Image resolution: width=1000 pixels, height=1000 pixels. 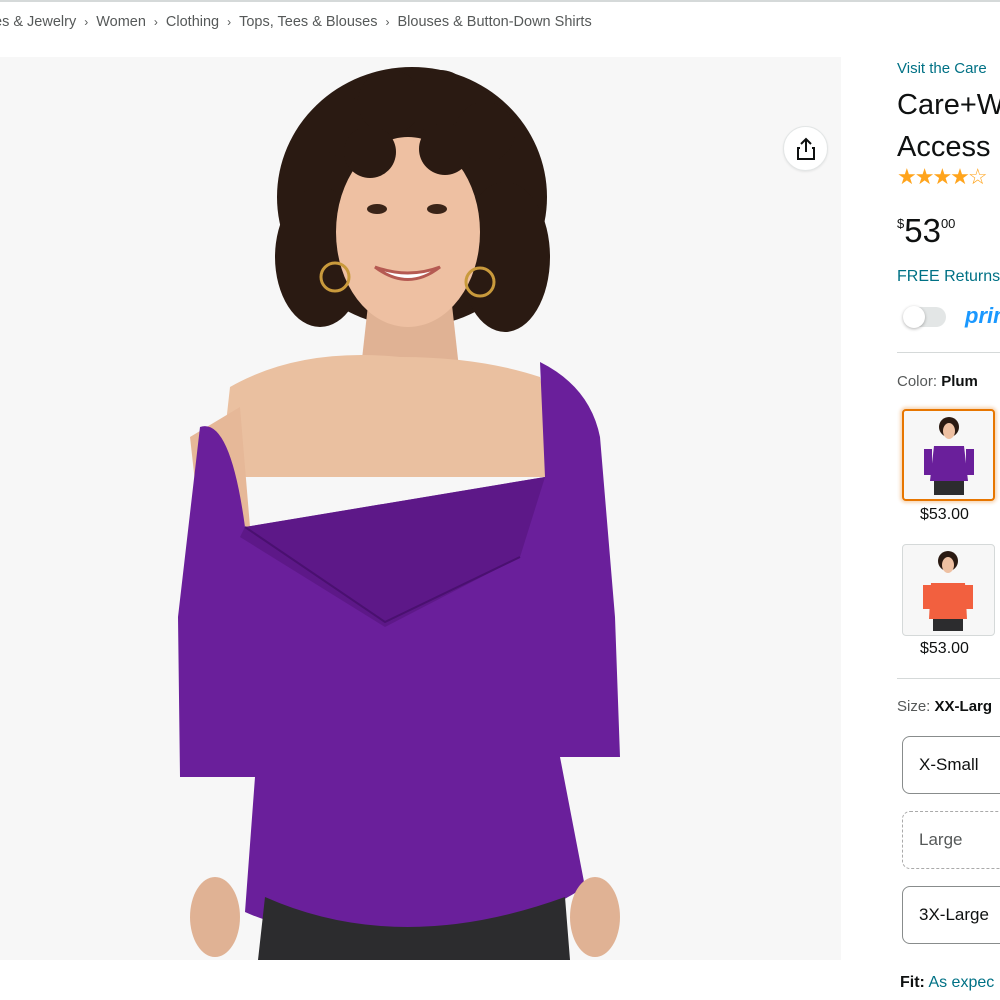 What do you see at coordinates (192, 22) in the screenshot?
I see `breadcrumb-item: Clothing` at bounding box center [192, 22].